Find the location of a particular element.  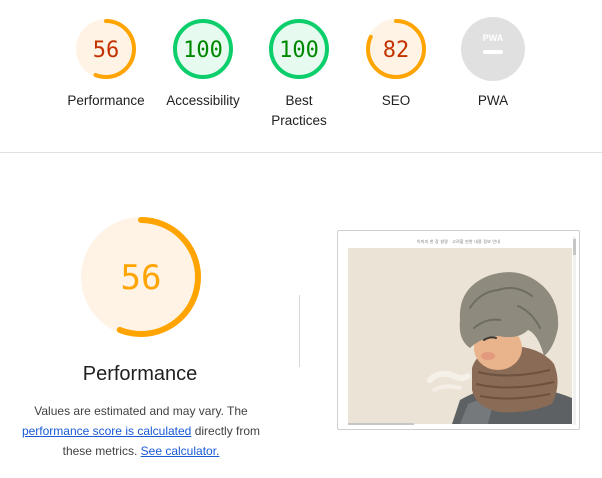

gauge-best-practices-score: 100 is located at coordinates (299, 50).